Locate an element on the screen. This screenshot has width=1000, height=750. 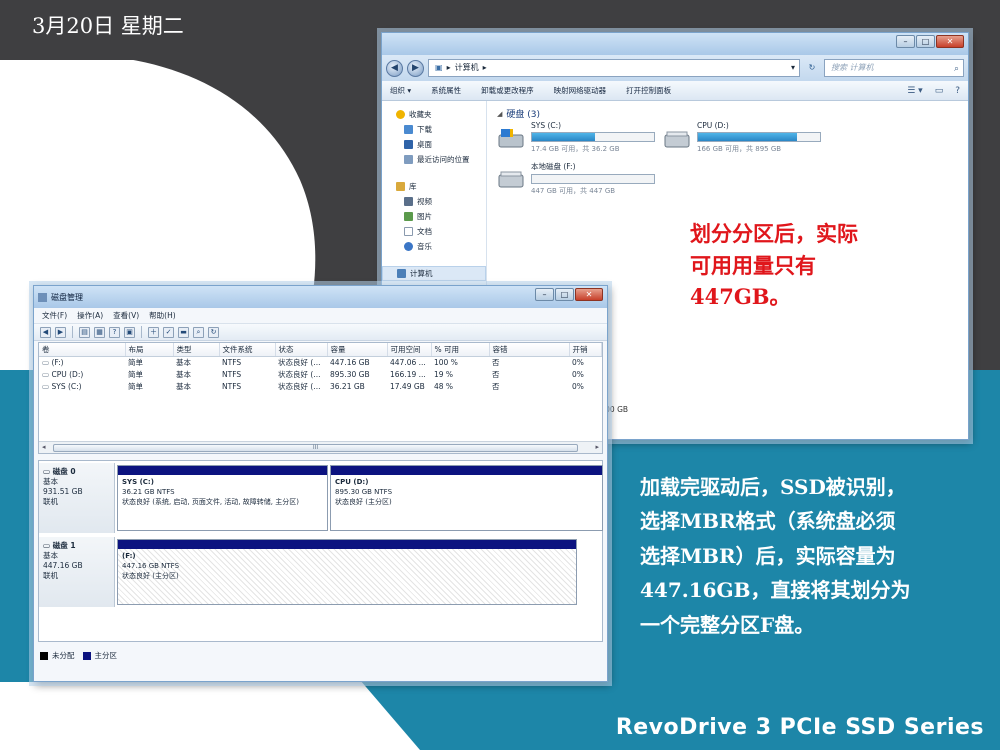
partition-name: SYS (C:) is located at coordinates (138, 482).